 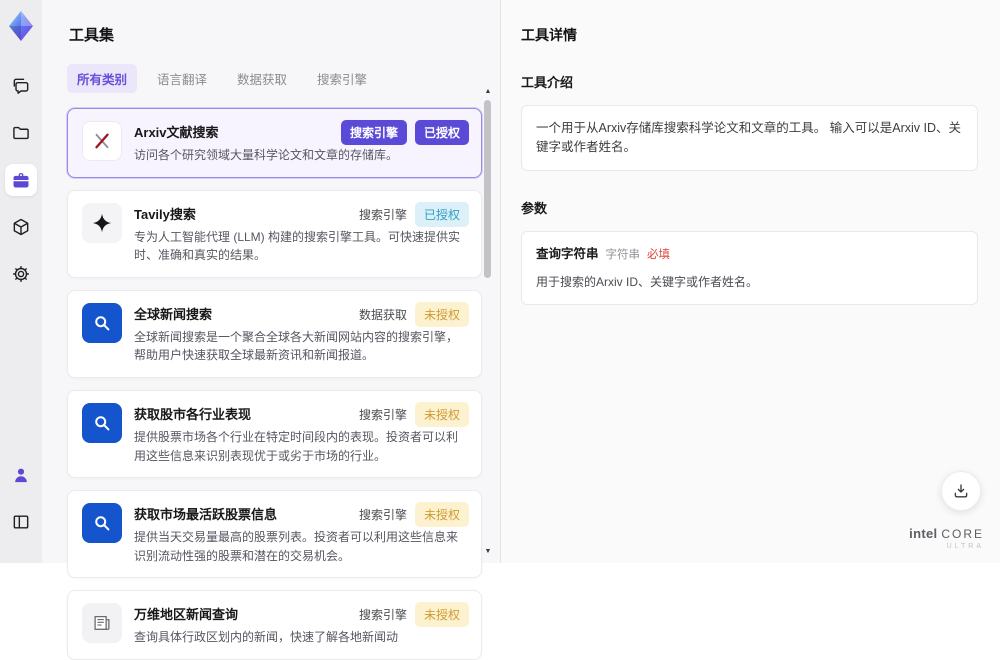 What do you see at coordinates (488, 551) in the screenshot?
I see `scroll-down-arrow-icon: ▼` at bounding box center [488, 551].